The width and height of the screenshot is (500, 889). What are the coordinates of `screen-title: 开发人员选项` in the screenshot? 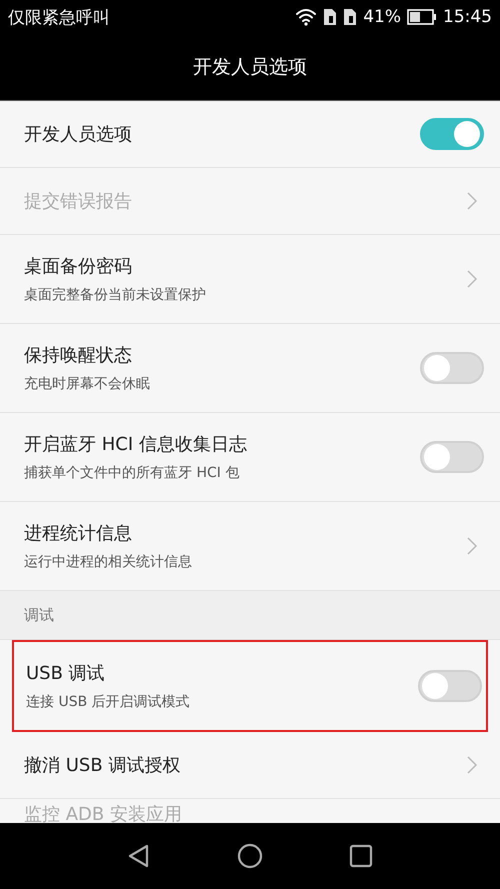 It's located at (250, 67).